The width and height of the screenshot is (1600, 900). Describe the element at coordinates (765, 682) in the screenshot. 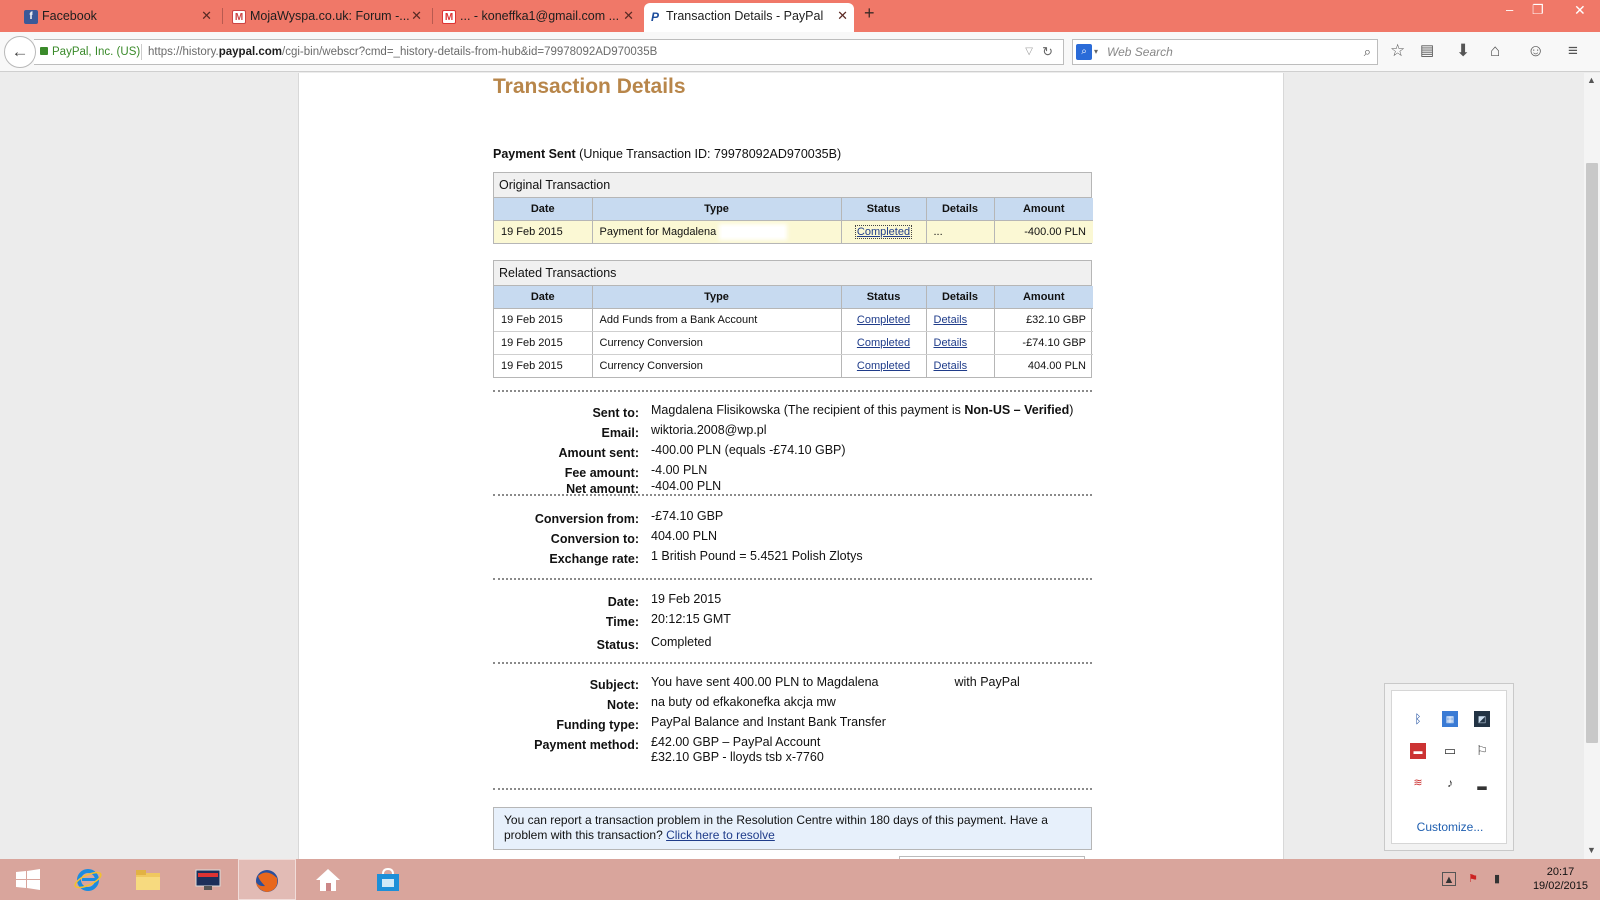

I see `subject-text: You have sent 400.00 PLN to Magdalena` at that location.